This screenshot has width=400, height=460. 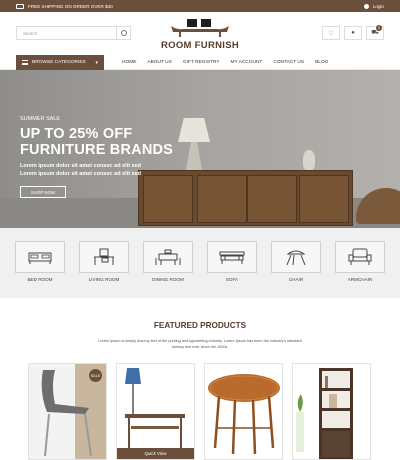 I want to click on category-label: ARMCHAIR, so click(x=360, y=279).